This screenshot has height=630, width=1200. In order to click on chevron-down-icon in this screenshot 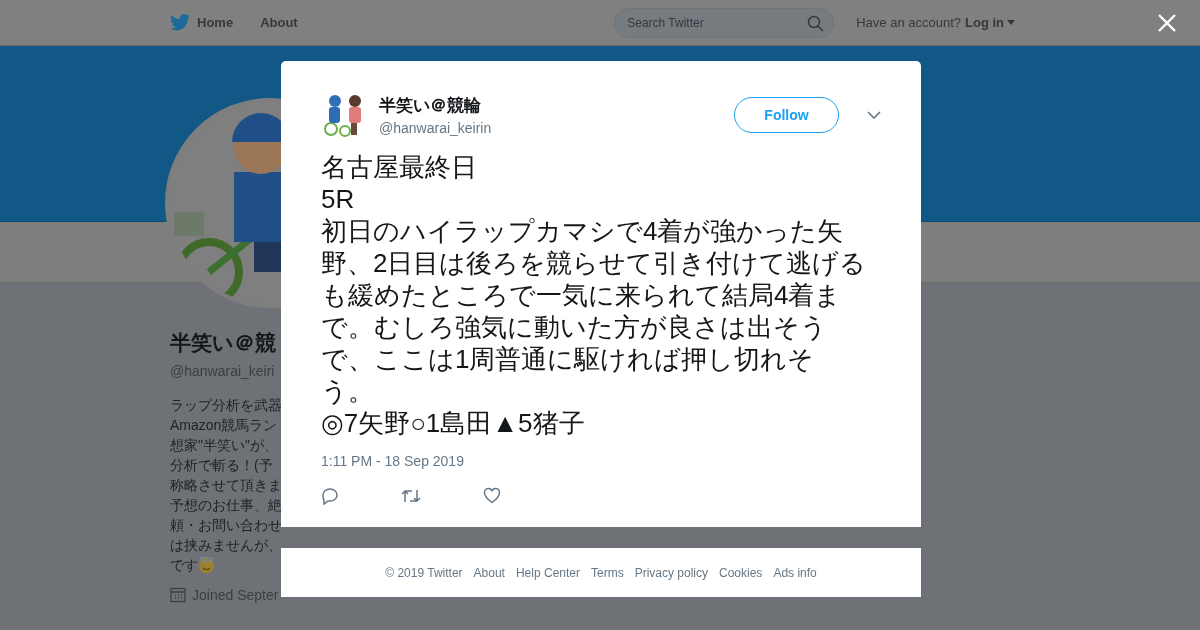, I will do `click(874, 115)`.